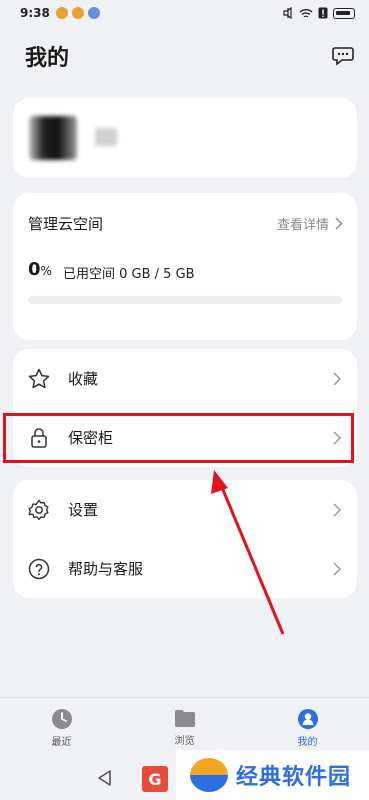 This screenshot has height=800, width=369. What do you see at coordinates (248, 552) in the screenshot?
I see `annotation-arrow` at bounding box center [248, 552].